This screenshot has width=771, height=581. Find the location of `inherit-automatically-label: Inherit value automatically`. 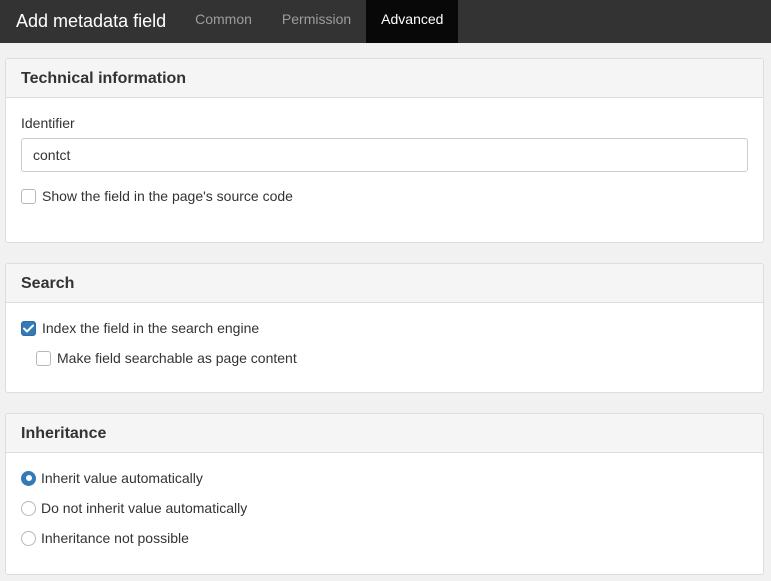

inherit-automatically-label: Inherit value automatically is located at coordinates (122, 478).